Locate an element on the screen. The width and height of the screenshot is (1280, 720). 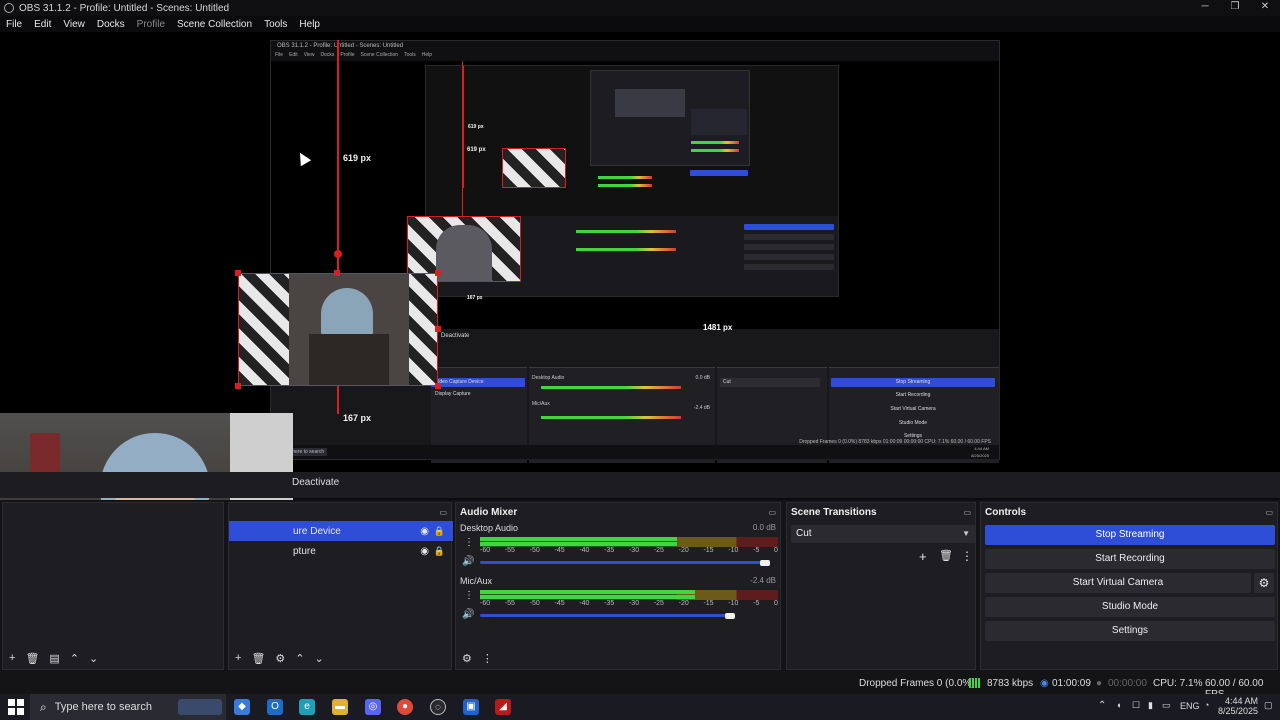
record-icon: ● is located at coordinates (1099, 683).